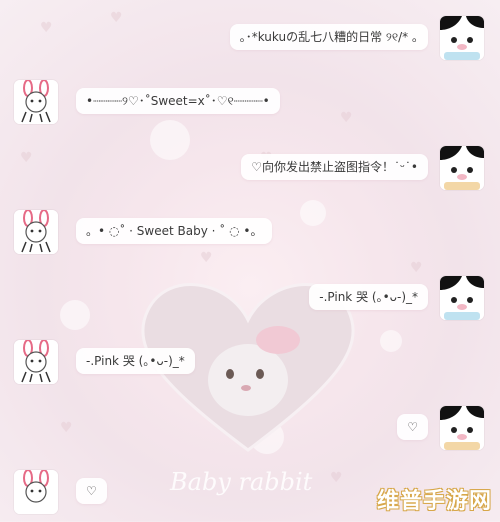  What do you see at coordinates (328, 37) in the screenshot?
I see `message-bubble: ｡･*kukuの乱七八糟的日常 ୨୧/* ｡` at bounding box center [328, 37].